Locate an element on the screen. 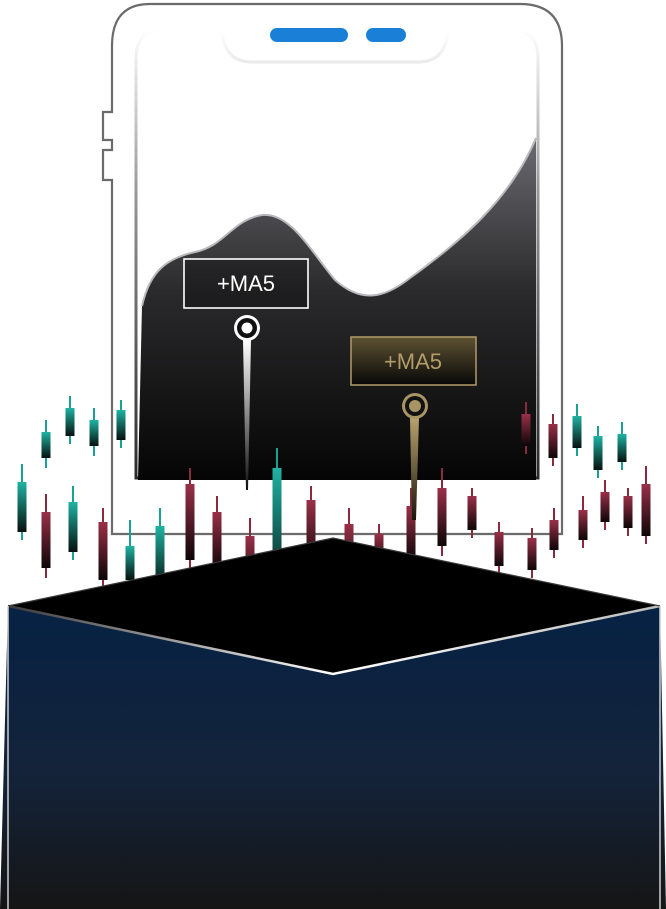 The width and height of the screenshot is (666, 909). ma5-tag-white-label: +MA5 is located at coordinates (246, 283).